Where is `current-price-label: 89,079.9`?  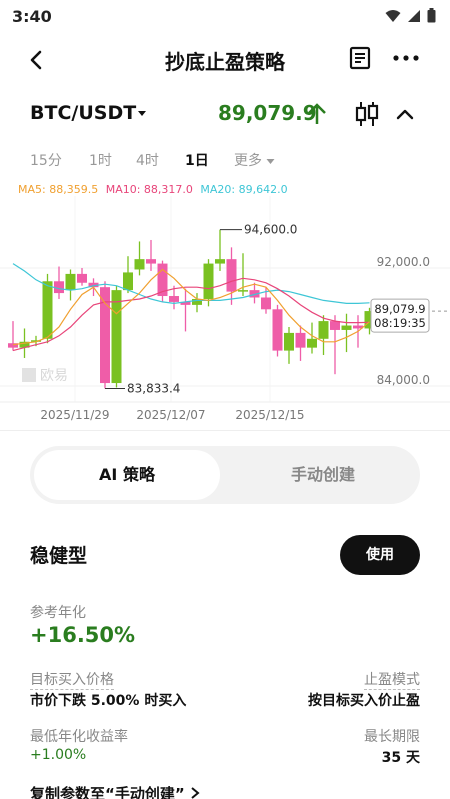 current-price-label: 89,079.9 is located at coordinates (399, 309).